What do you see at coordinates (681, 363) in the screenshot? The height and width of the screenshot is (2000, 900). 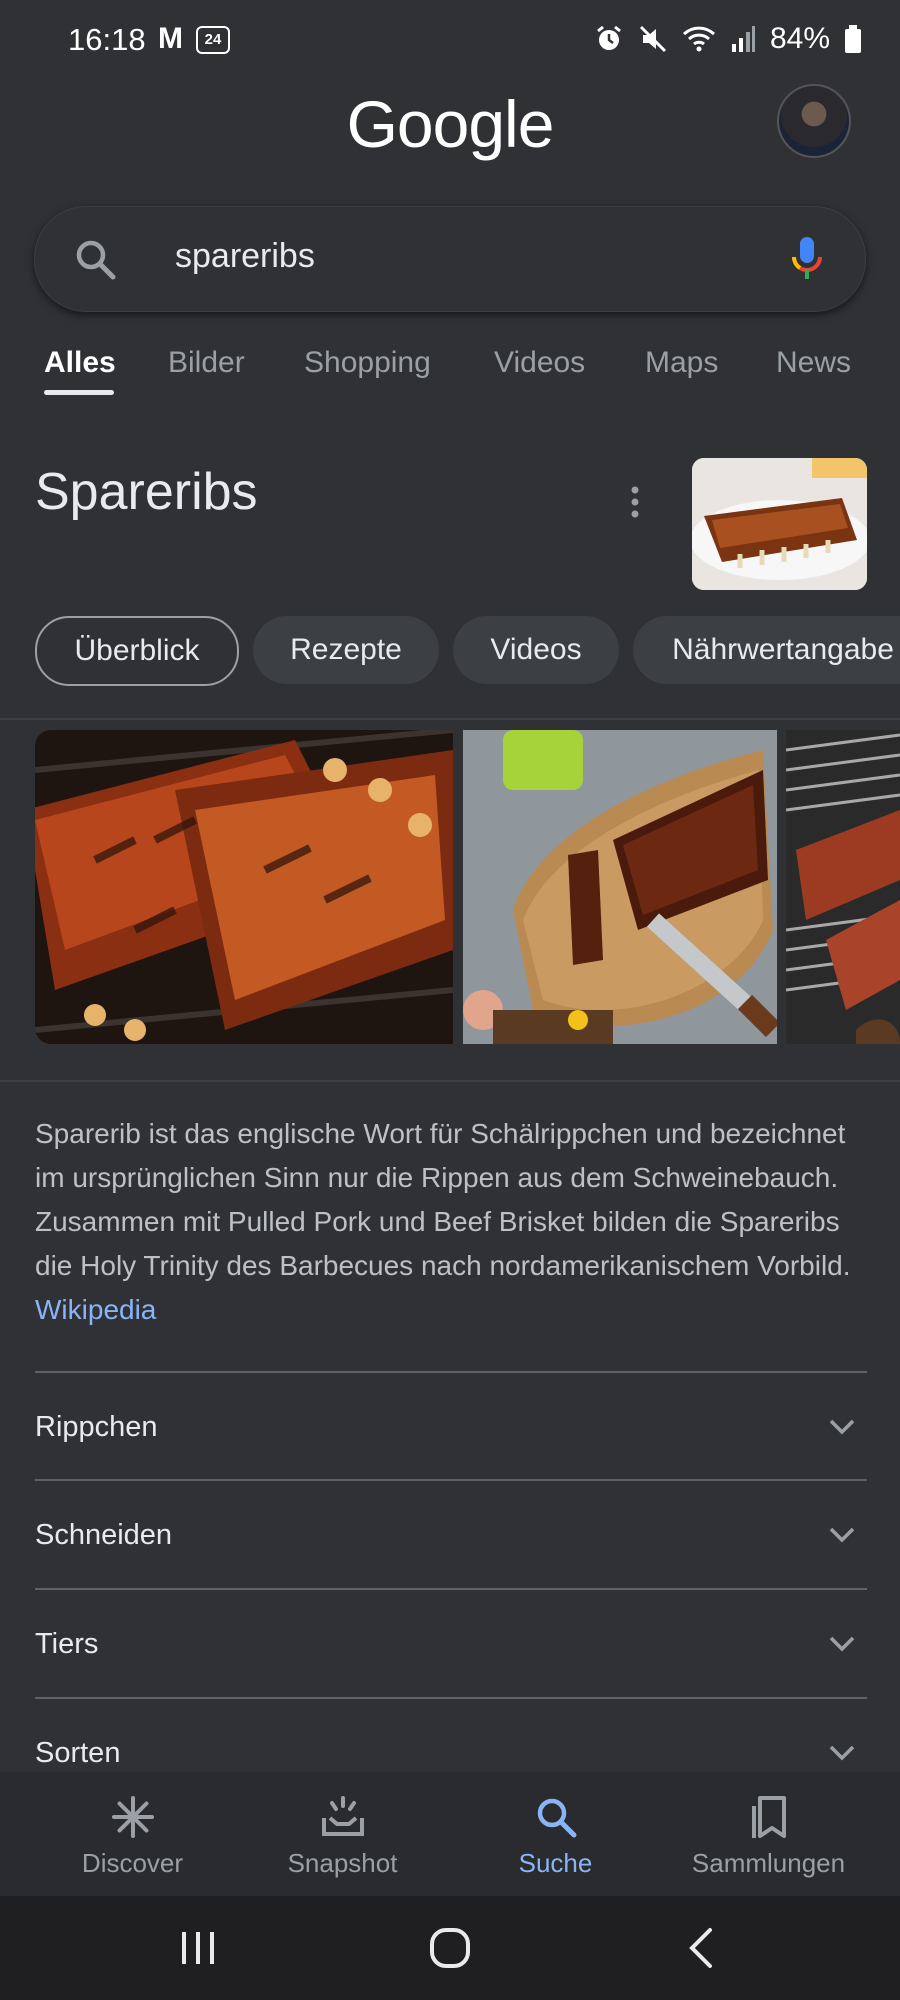 I see `tab-maps: Maps` at bounding box center [681, 363].